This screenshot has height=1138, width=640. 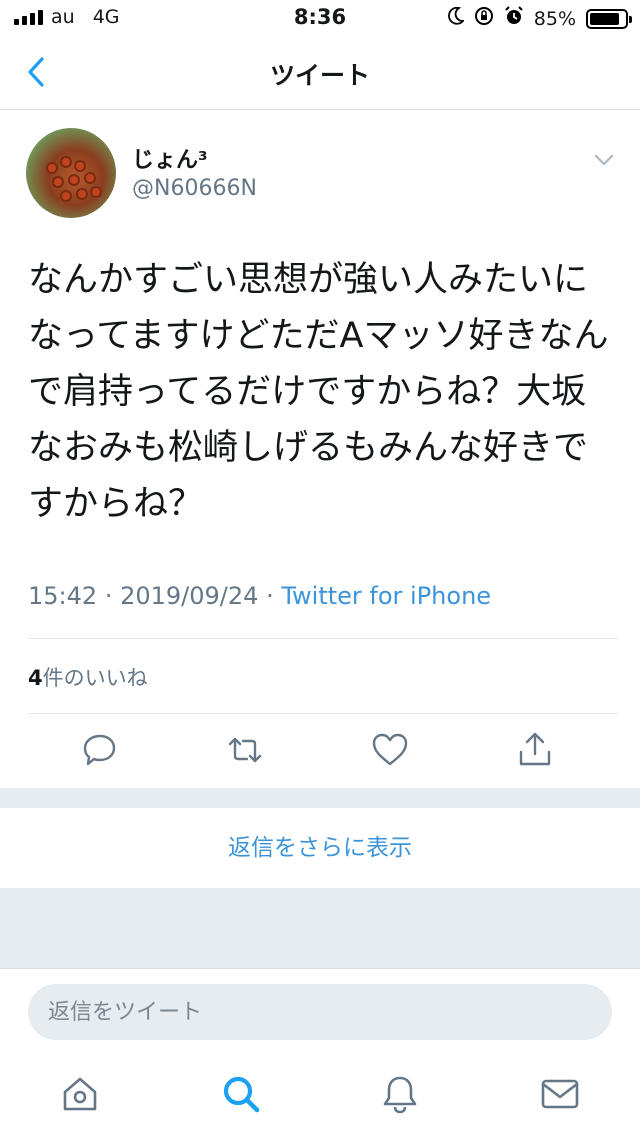 I want to click on display-name: じょん³, so click(x=170, y=158).